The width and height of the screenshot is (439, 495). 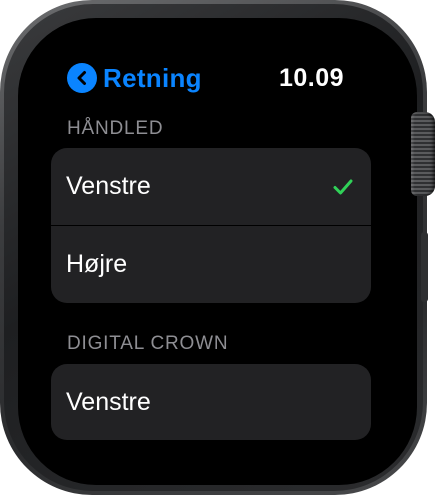 What do you see at coordinates (211, 186) in the screenshot?
I see `option-wrist-left: Venstre` at bounding box center [211, 186].